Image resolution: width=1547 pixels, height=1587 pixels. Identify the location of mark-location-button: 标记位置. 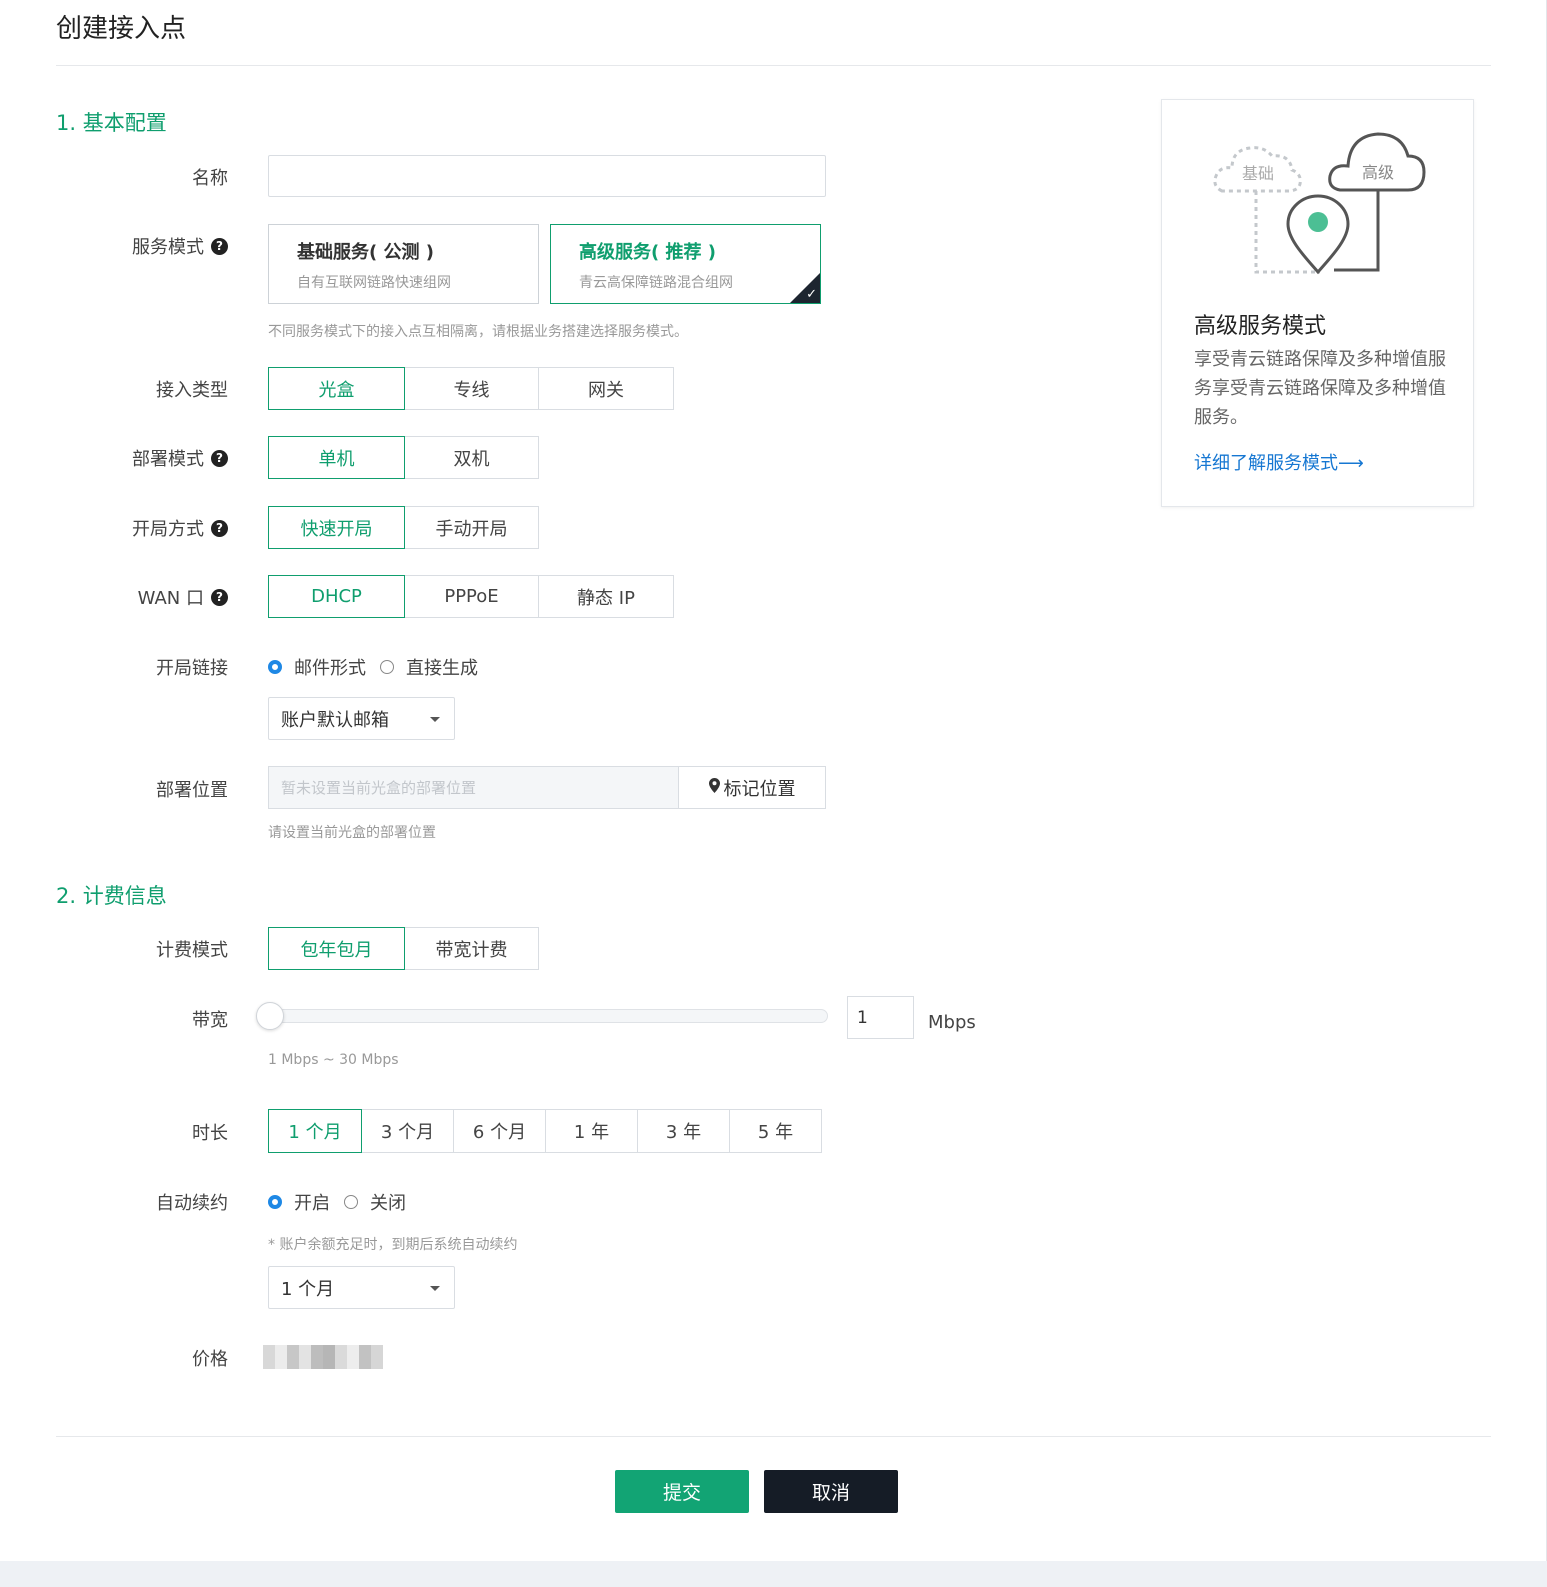
(752, 787).